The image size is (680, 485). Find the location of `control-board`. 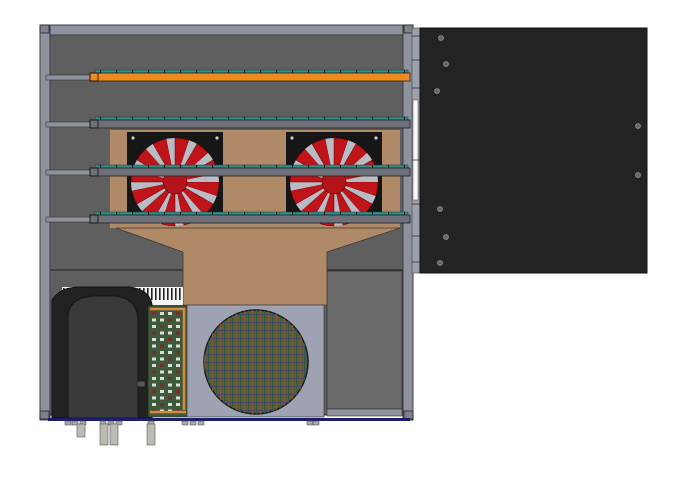

control-board is located at coordinates (167, 361).